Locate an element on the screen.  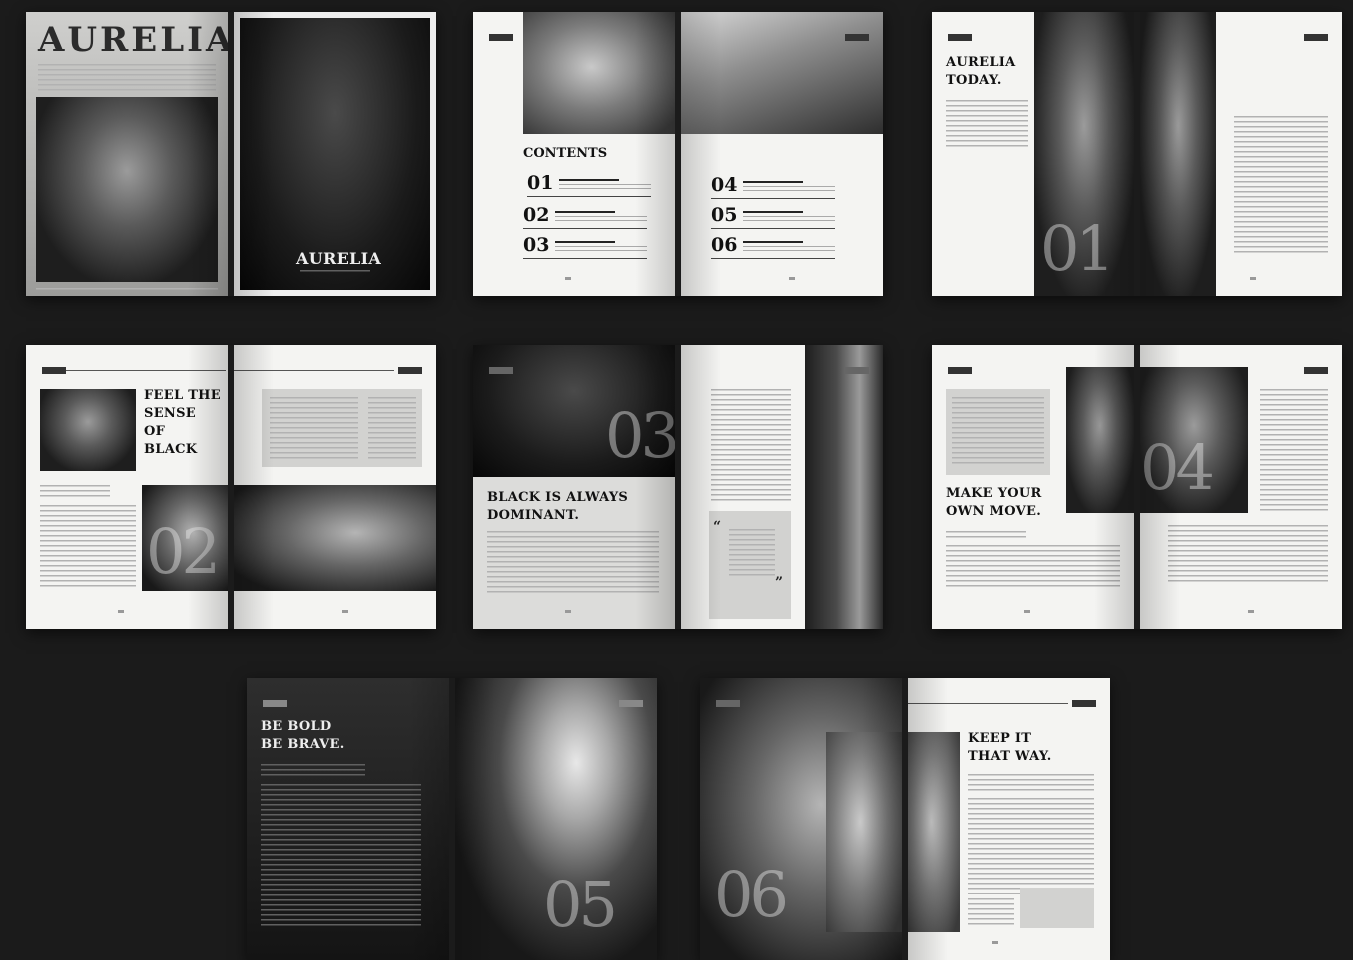
spread-be-bold: BE BOLD BE BRAVE. 05 is located at coordinates (452, 819).